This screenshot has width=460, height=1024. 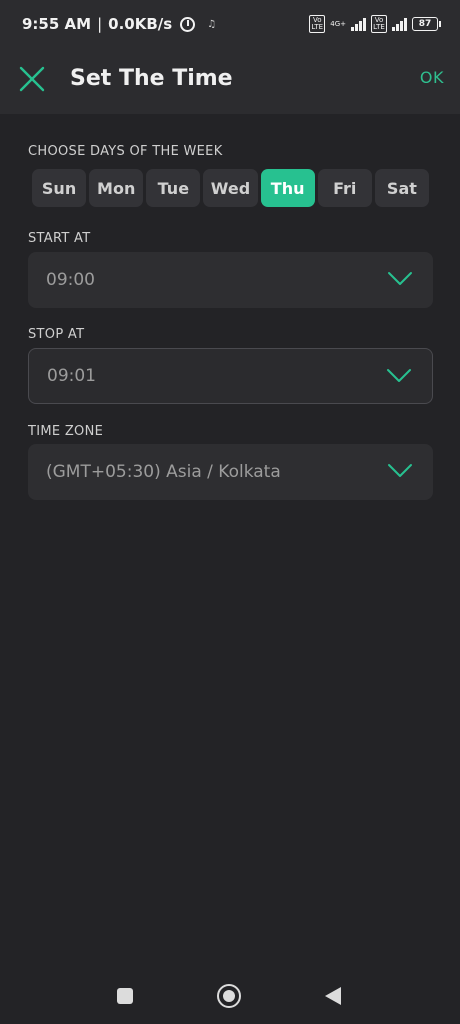 I want to click on square-icon, so click(x=125, y=996).